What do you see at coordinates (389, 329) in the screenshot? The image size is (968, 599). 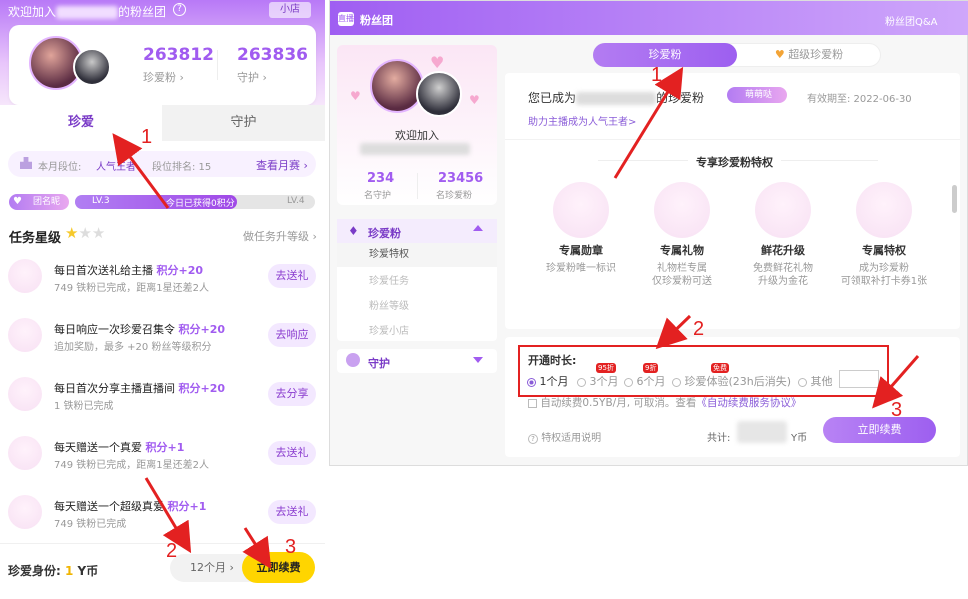 I see `sidebar-item-shop: 珍爱小店` at bounding box center [389, 329].